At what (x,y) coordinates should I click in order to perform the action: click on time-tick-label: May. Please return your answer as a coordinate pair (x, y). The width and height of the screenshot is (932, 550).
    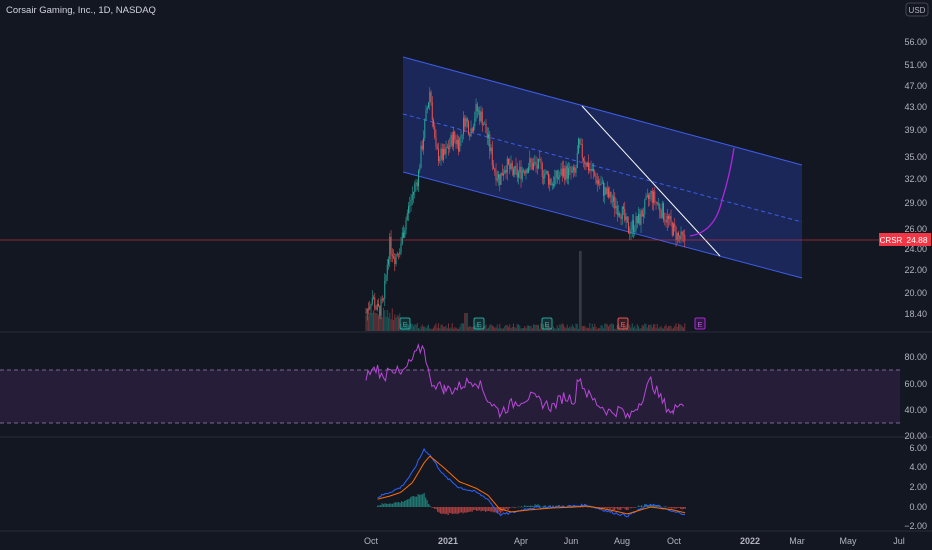
    Looking at the image, I should click on (848, 541).